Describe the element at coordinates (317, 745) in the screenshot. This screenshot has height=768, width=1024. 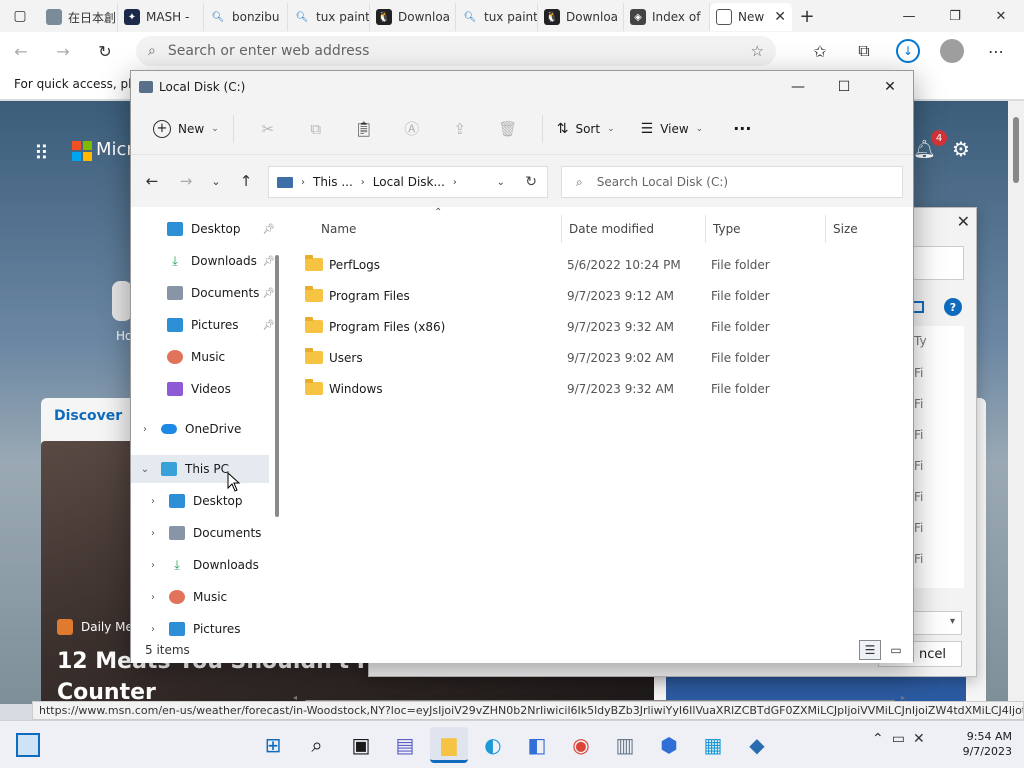
I see `search-icon: ⌕` at that location.